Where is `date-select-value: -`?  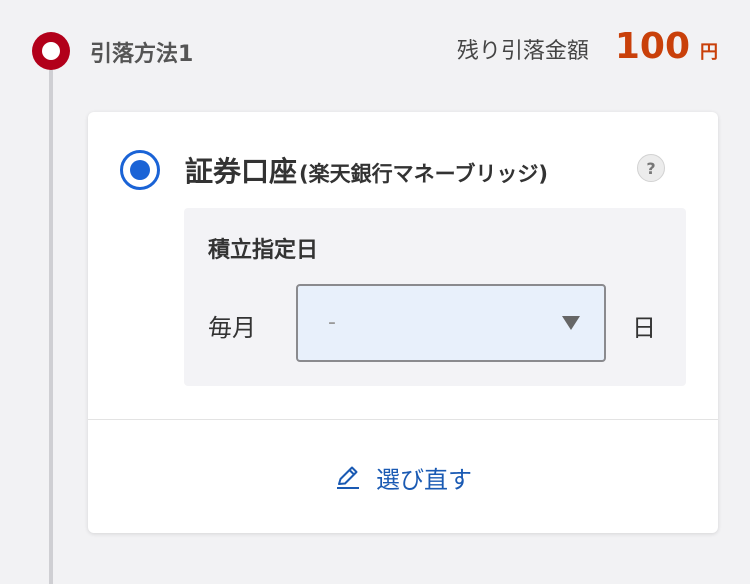 date-select-value: - is located at coordinates (332, 322).